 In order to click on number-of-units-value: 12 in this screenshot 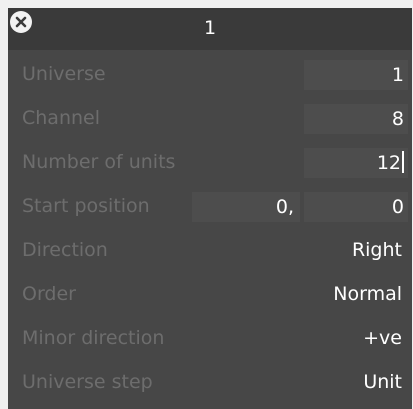, I will do `click(388, 163)`.